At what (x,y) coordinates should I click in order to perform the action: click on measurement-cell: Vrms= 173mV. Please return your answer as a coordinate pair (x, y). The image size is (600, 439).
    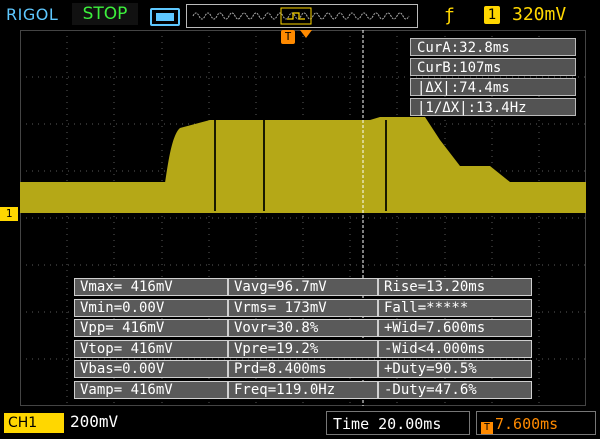
    Looking at the image, I should click on (303, 307).